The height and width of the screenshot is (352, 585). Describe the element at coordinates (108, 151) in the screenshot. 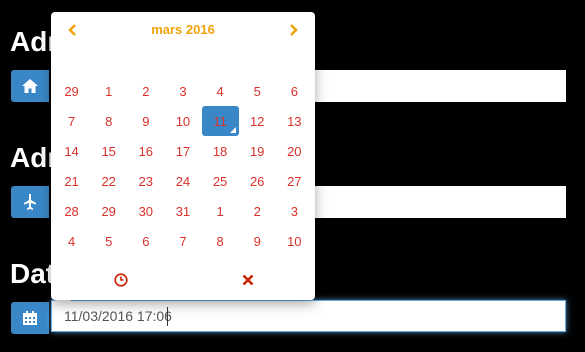

I see `calendar-day: 15` at that location.